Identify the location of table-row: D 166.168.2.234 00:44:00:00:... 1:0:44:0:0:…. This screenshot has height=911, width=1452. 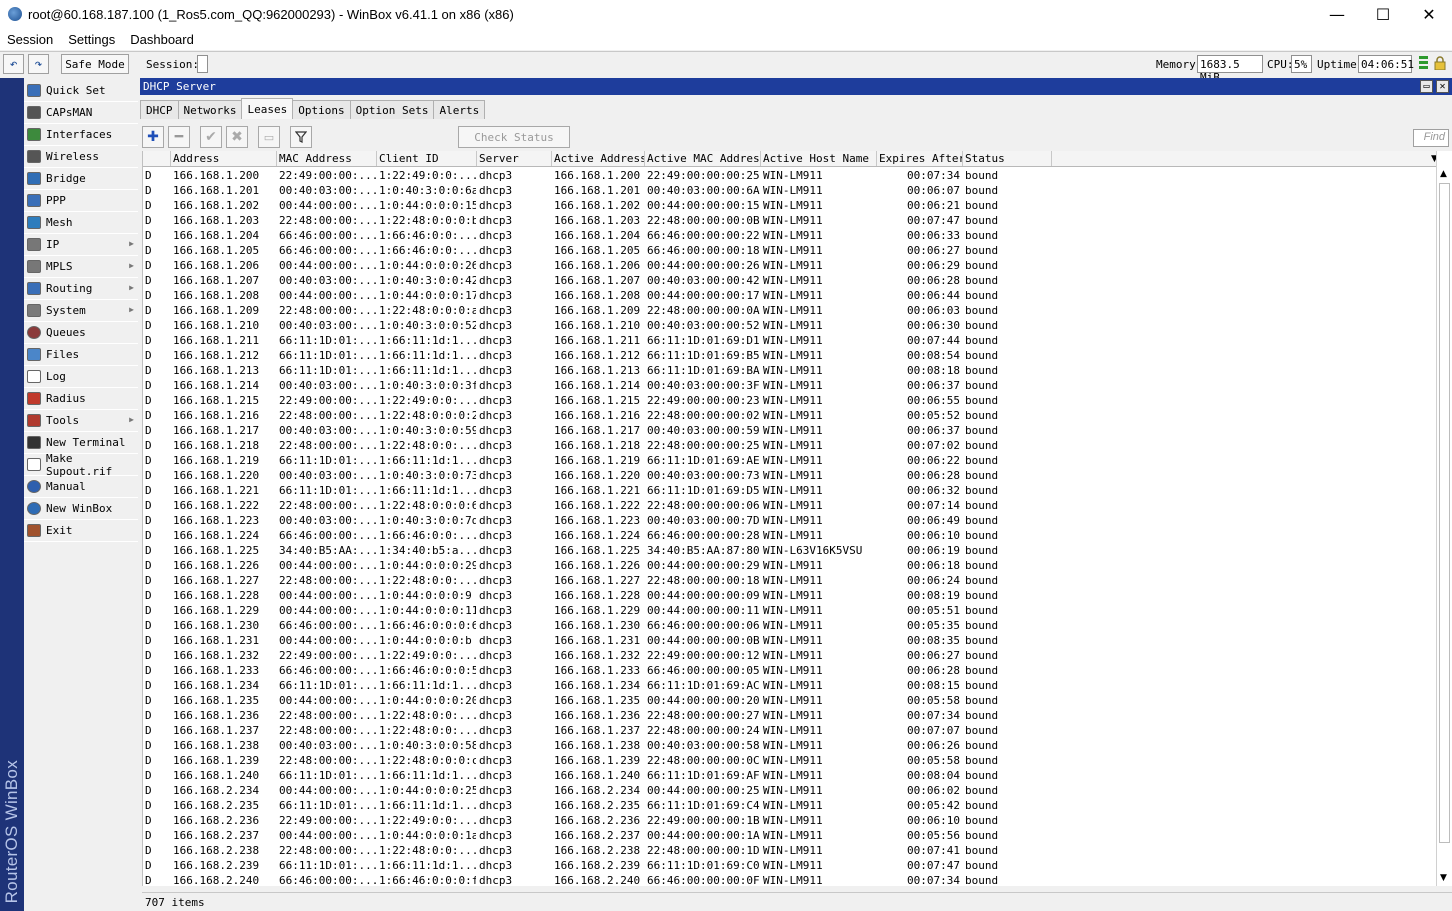
(789, 790).